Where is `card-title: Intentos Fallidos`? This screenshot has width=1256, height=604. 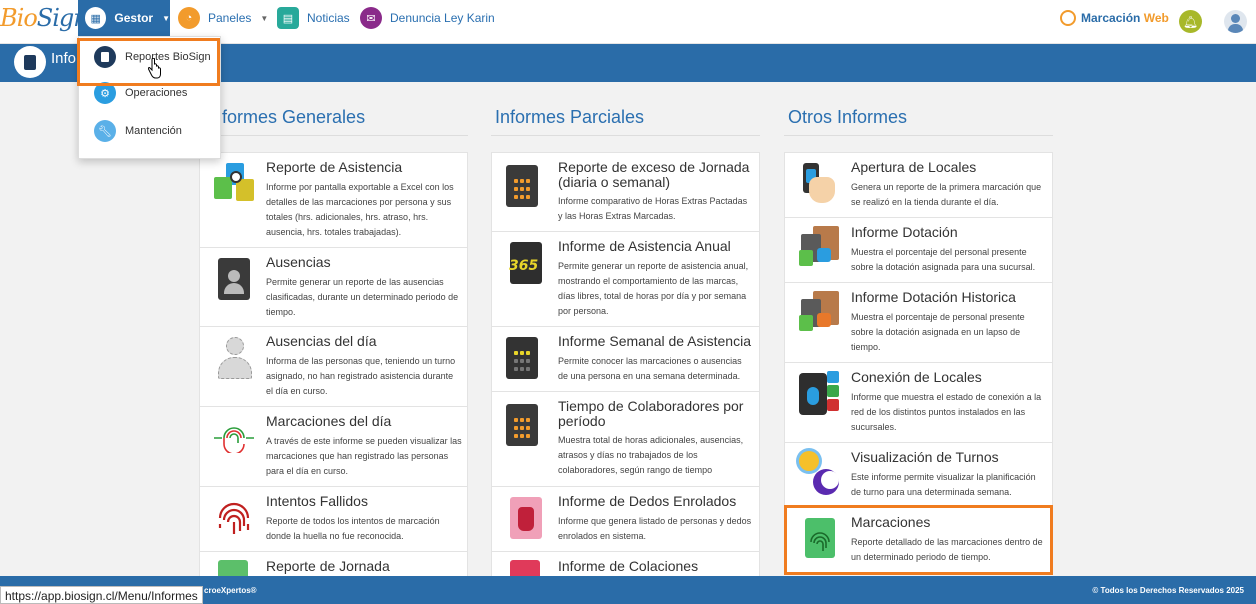
card-title: Intentos Fallidos is located at coordinates (317, 501).